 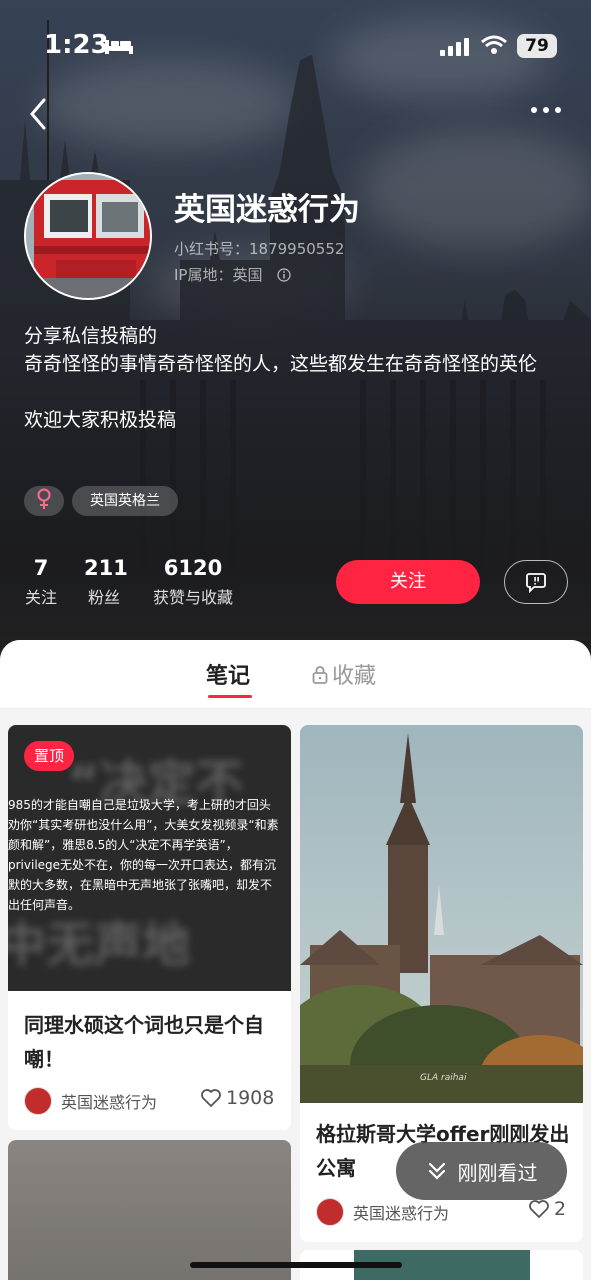 What do you see at coordinates (88, 236) in the screenshot?
I see `avatar` at bounding box center [88, 236].